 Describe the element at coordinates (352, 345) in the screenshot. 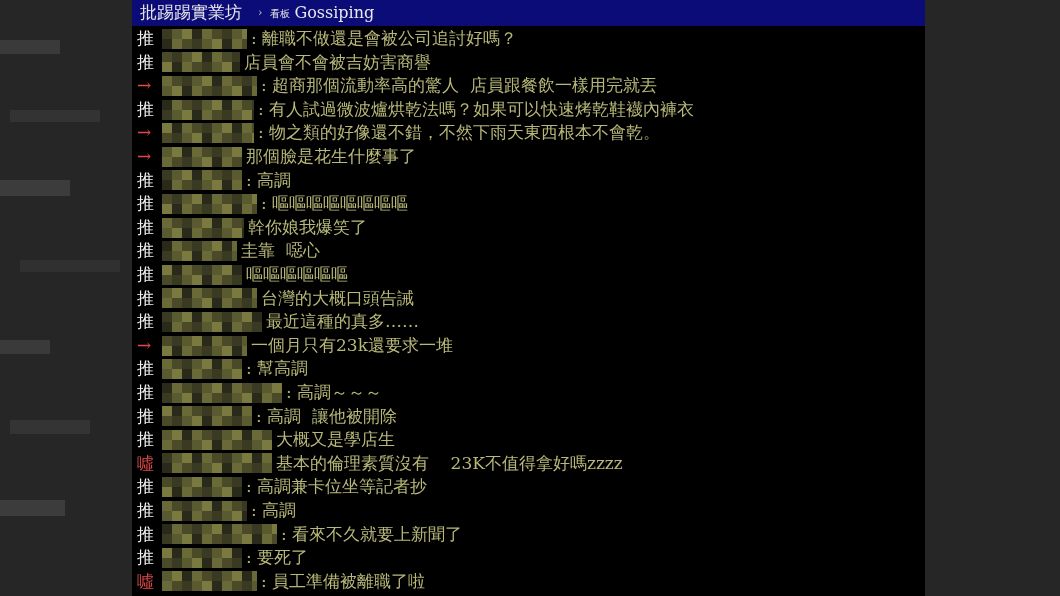

I see `comment-text: 一個月只有23k還要求一堆` at that location.